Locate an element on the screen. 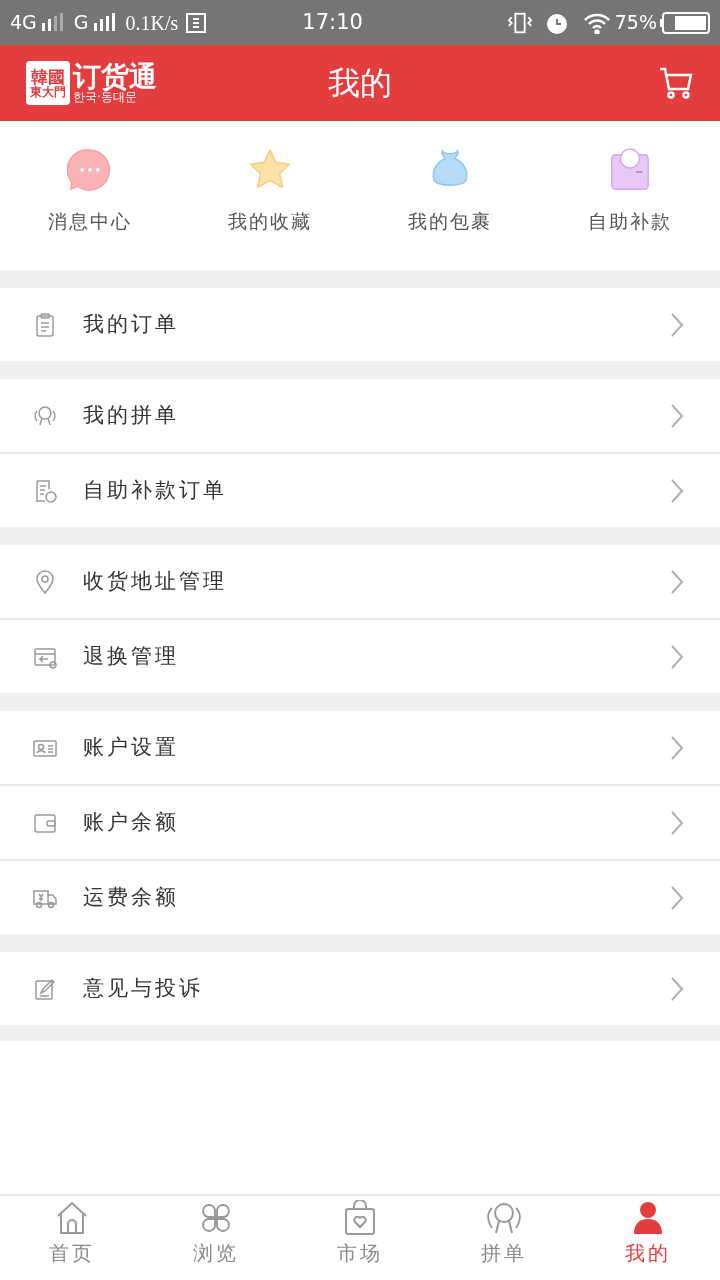  network-label: G is located at coordinates (81, 23).